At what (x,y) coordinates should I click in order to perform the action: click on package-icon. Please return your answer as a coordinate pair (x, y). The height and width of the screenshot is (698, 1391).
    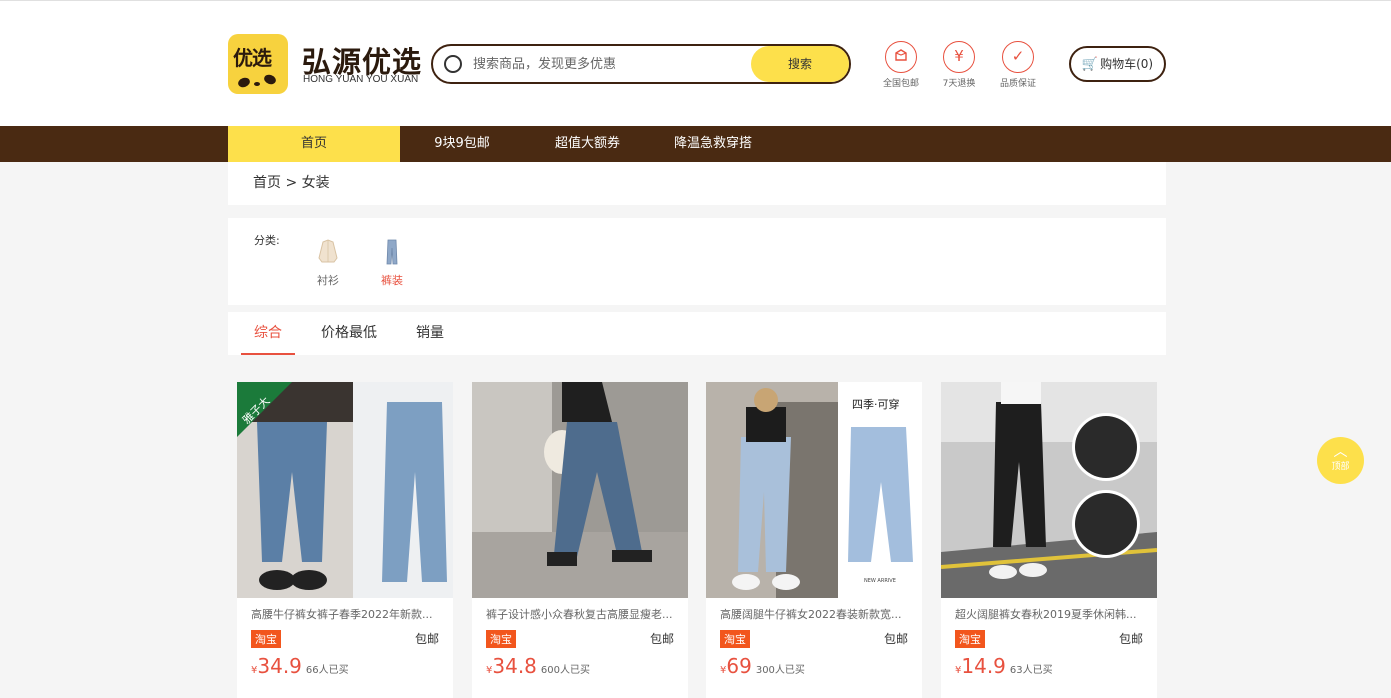
    Looking at the image, I should click on (901, 57).